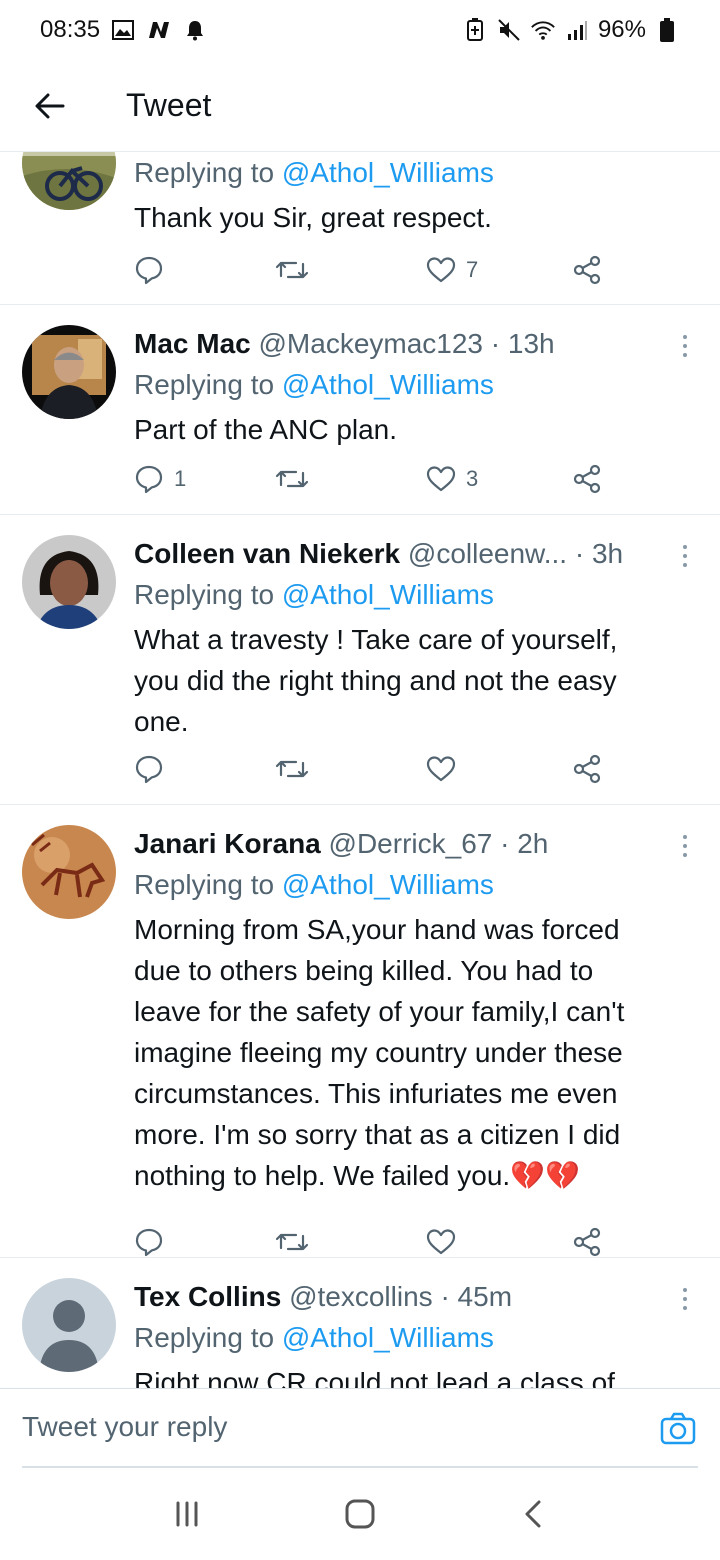 This screenshot has width=720, height=1560. Describe the element at coordinates (411, 843) in the screenshot. I see `author-handle: @Derrick_67` at that location.